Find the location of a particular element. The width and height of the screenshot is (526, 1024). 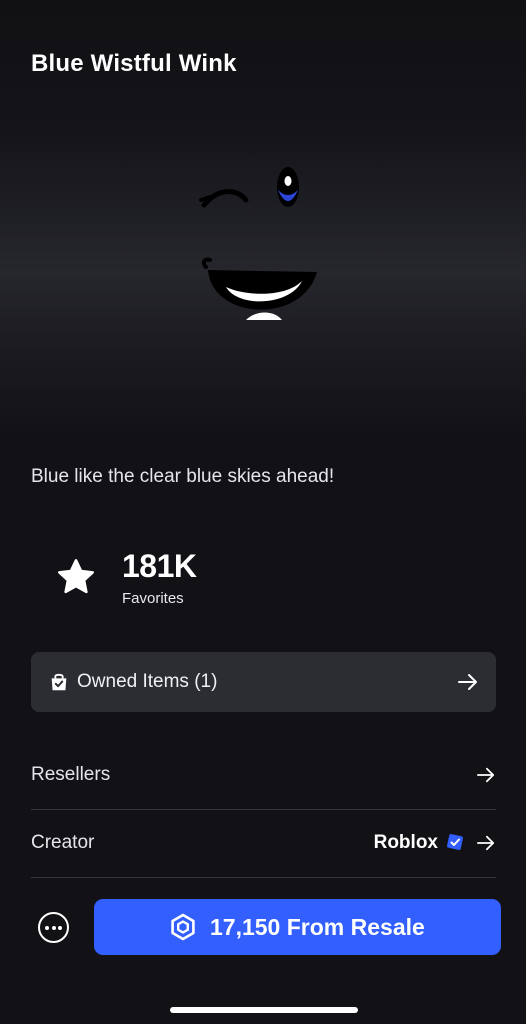

robux-icon is located at coordinates (183, 927).